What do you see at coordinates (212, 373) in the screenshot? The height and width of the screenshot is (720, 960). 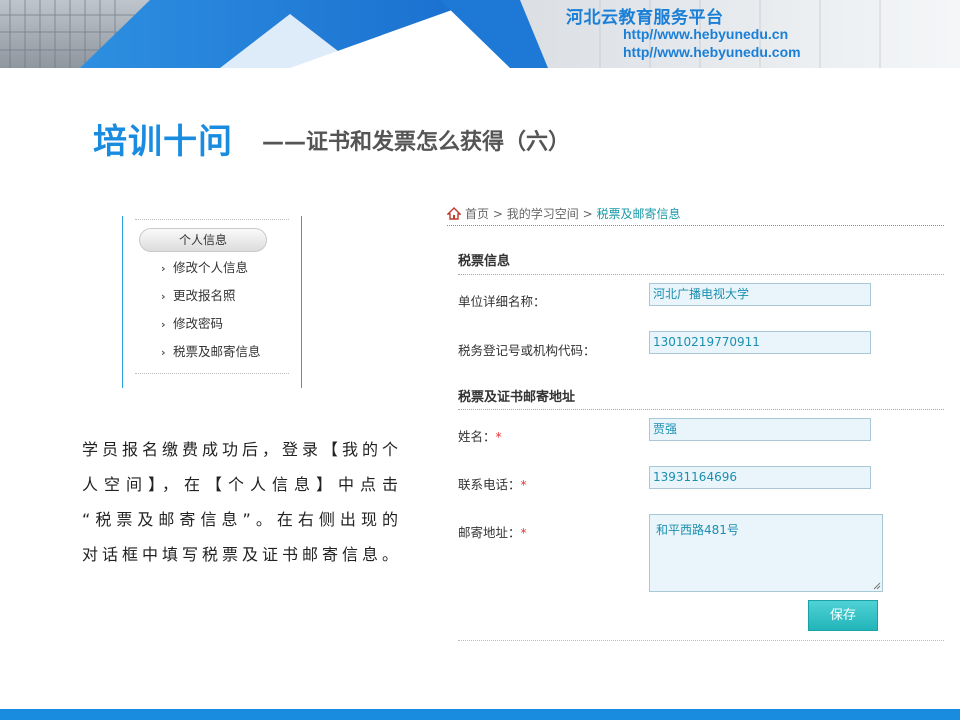 I see `menu-divider-bottom` at bounding box center [212, 373].